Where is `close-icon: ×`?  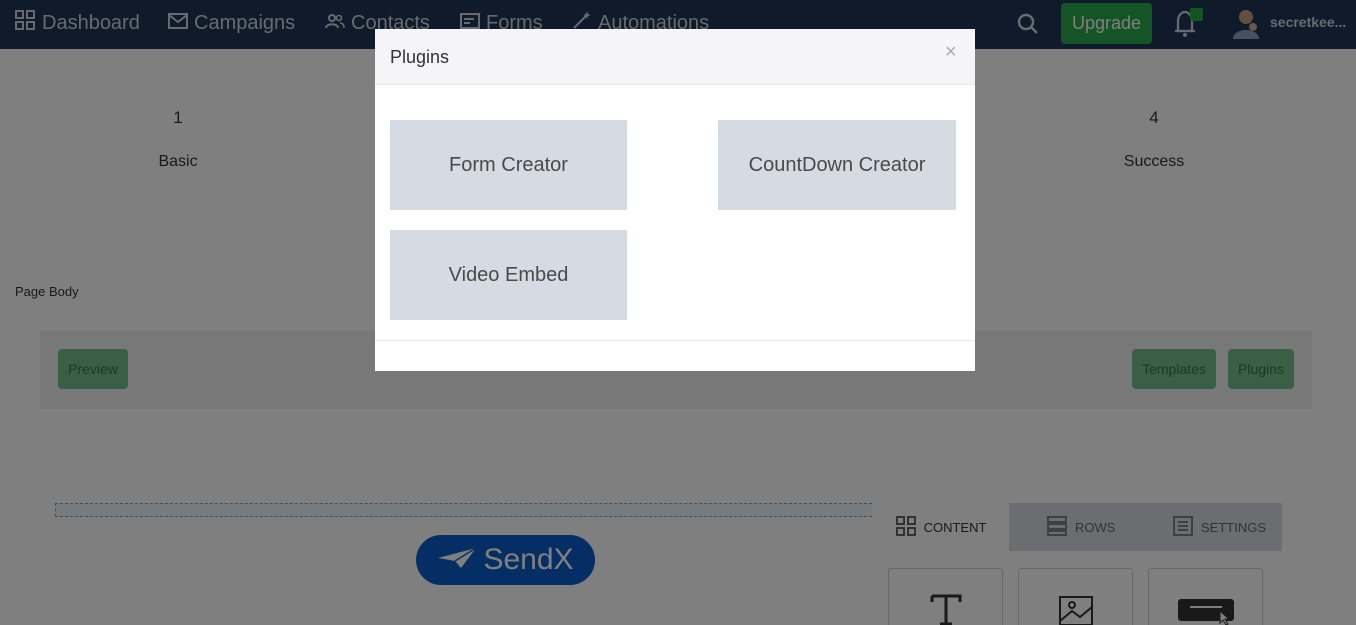
close-icon: × is located at coordinates (951, 52).